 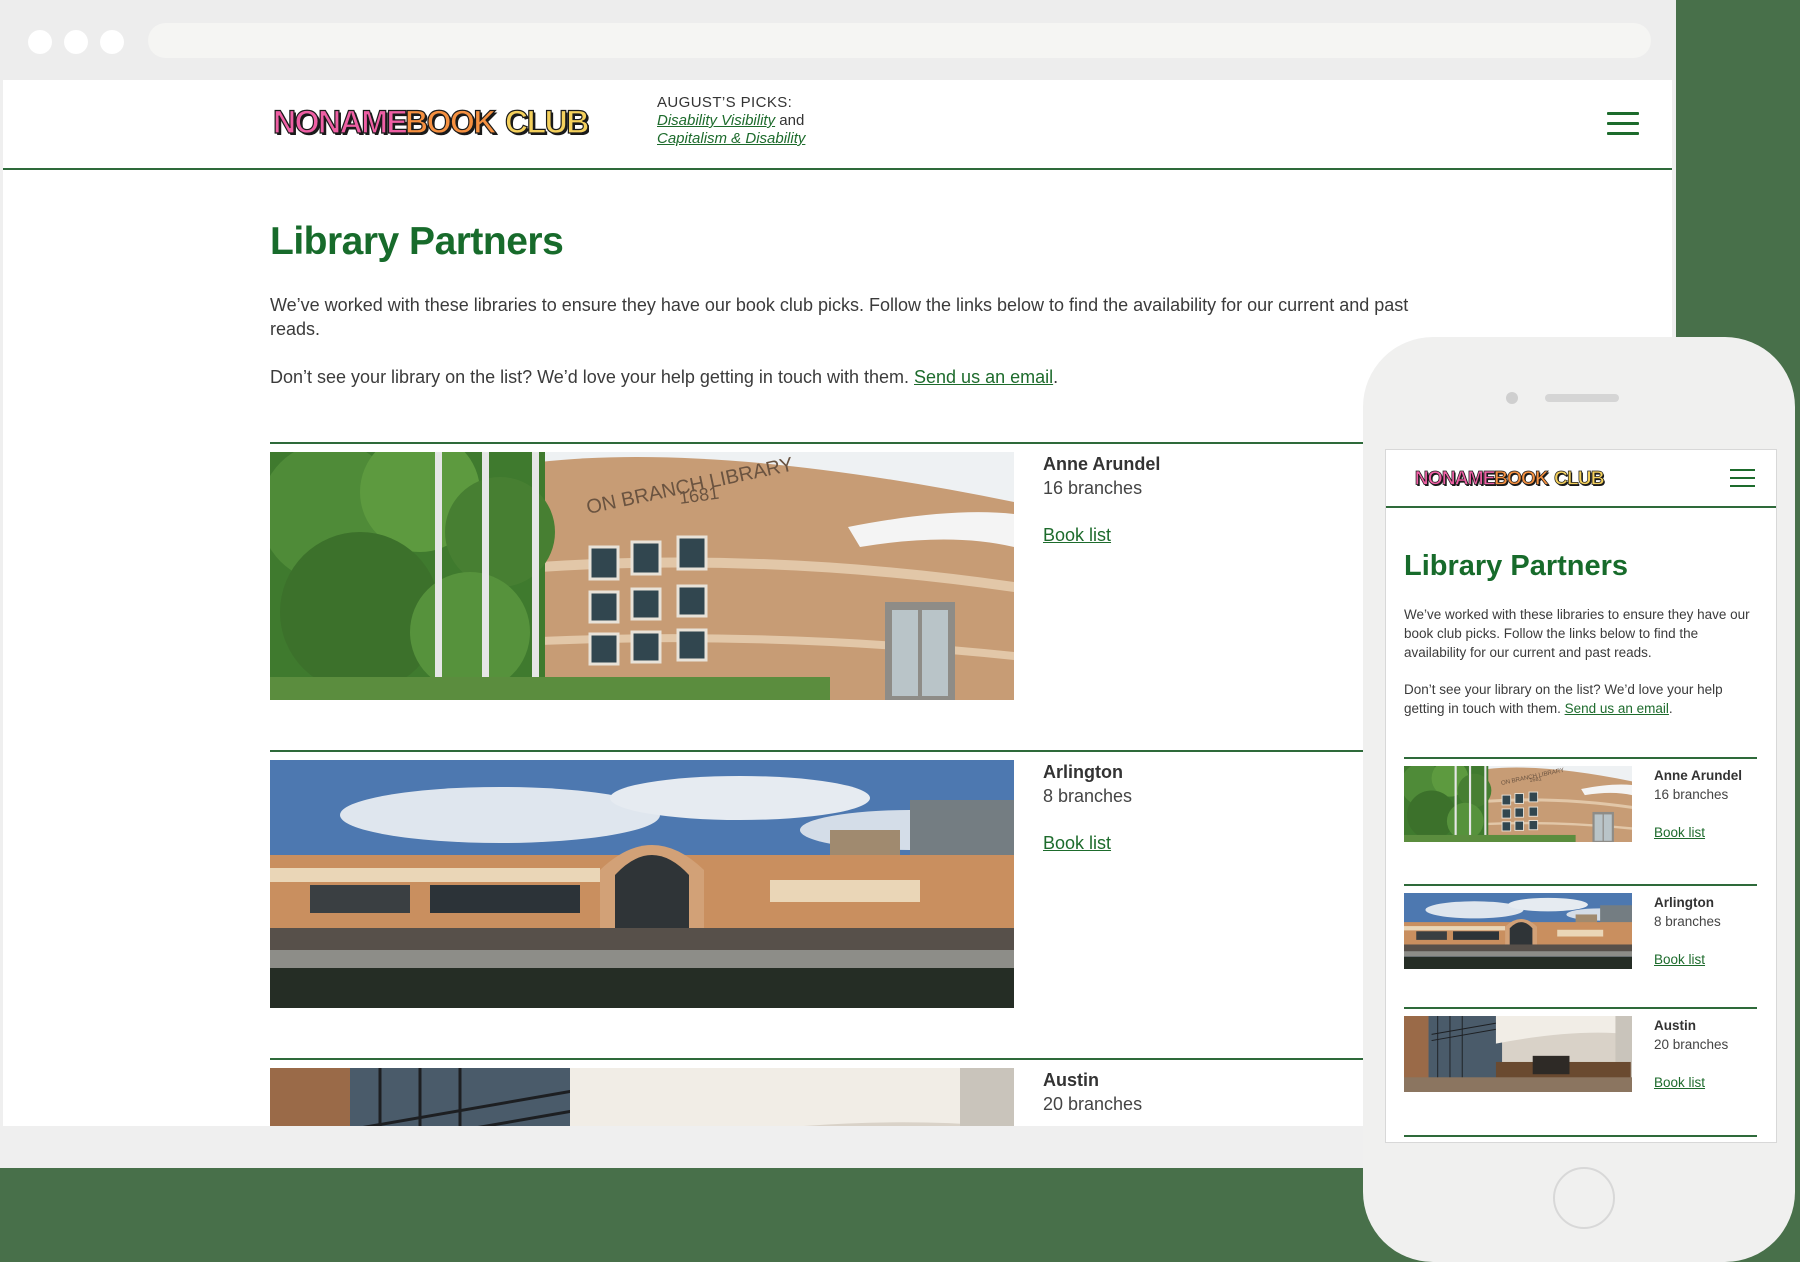 I want to click on picks-joiner: and, so click(x=792, y=120).